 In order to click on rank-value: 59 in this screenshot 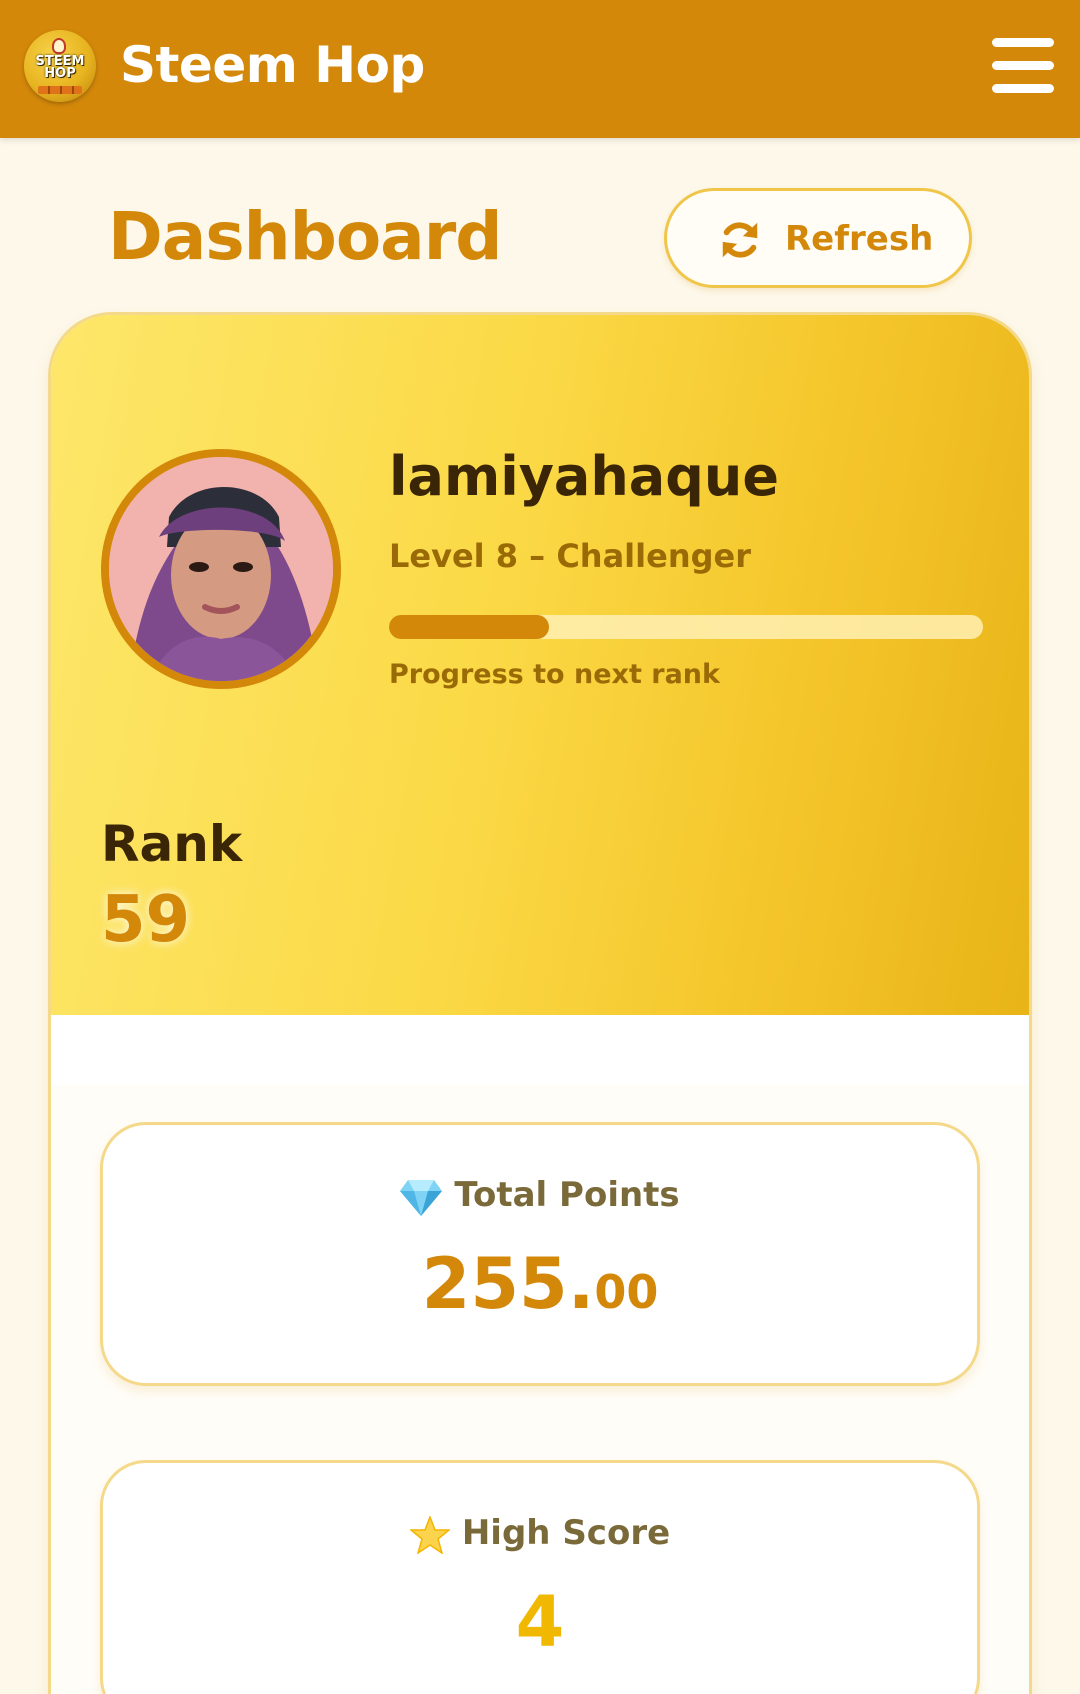, I will do `click(146, 920)`.